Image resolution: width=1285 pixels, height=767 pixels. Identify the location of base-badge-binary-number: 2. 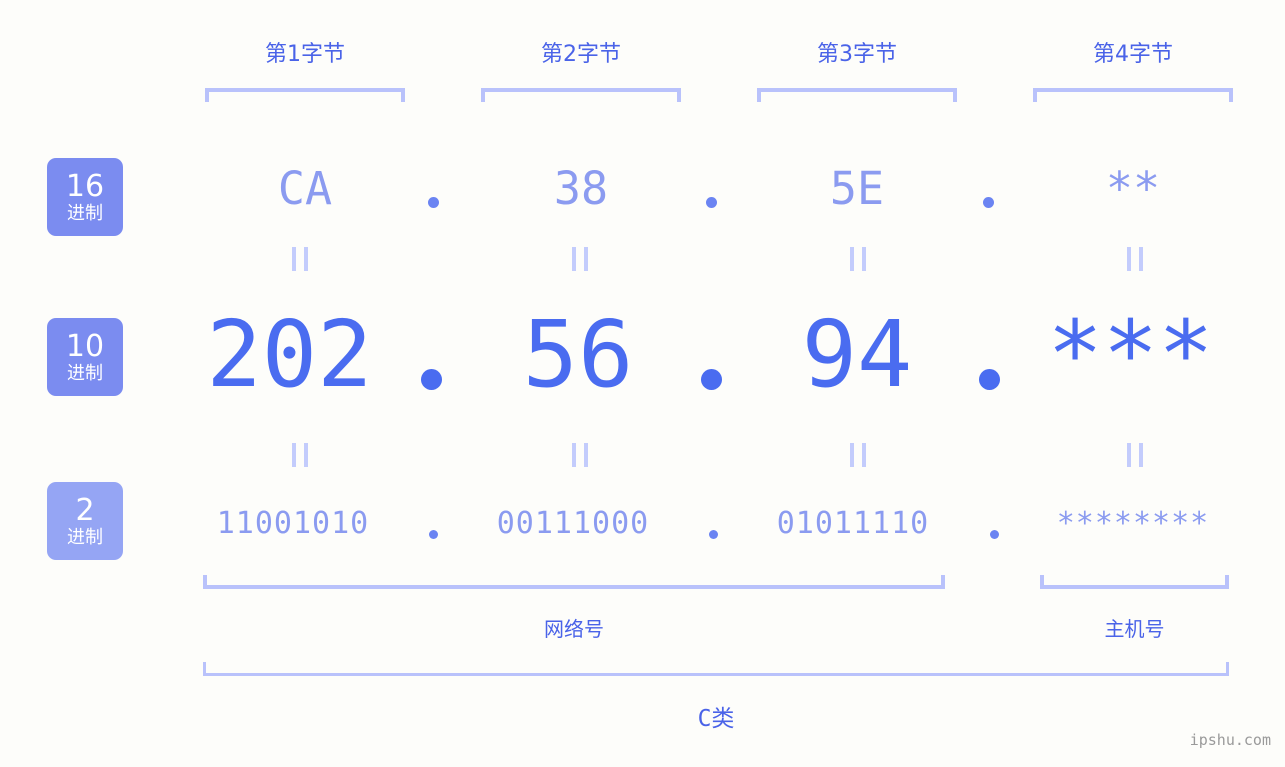
(85, 510).